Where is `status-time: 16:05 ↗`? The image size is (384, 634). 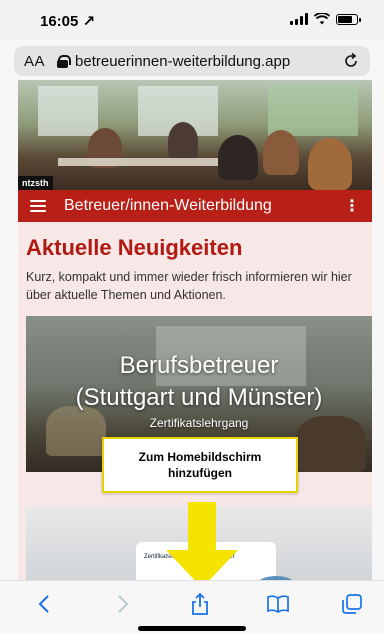
status-time: 16:05 ↗ is located at coordinates (68, 21).